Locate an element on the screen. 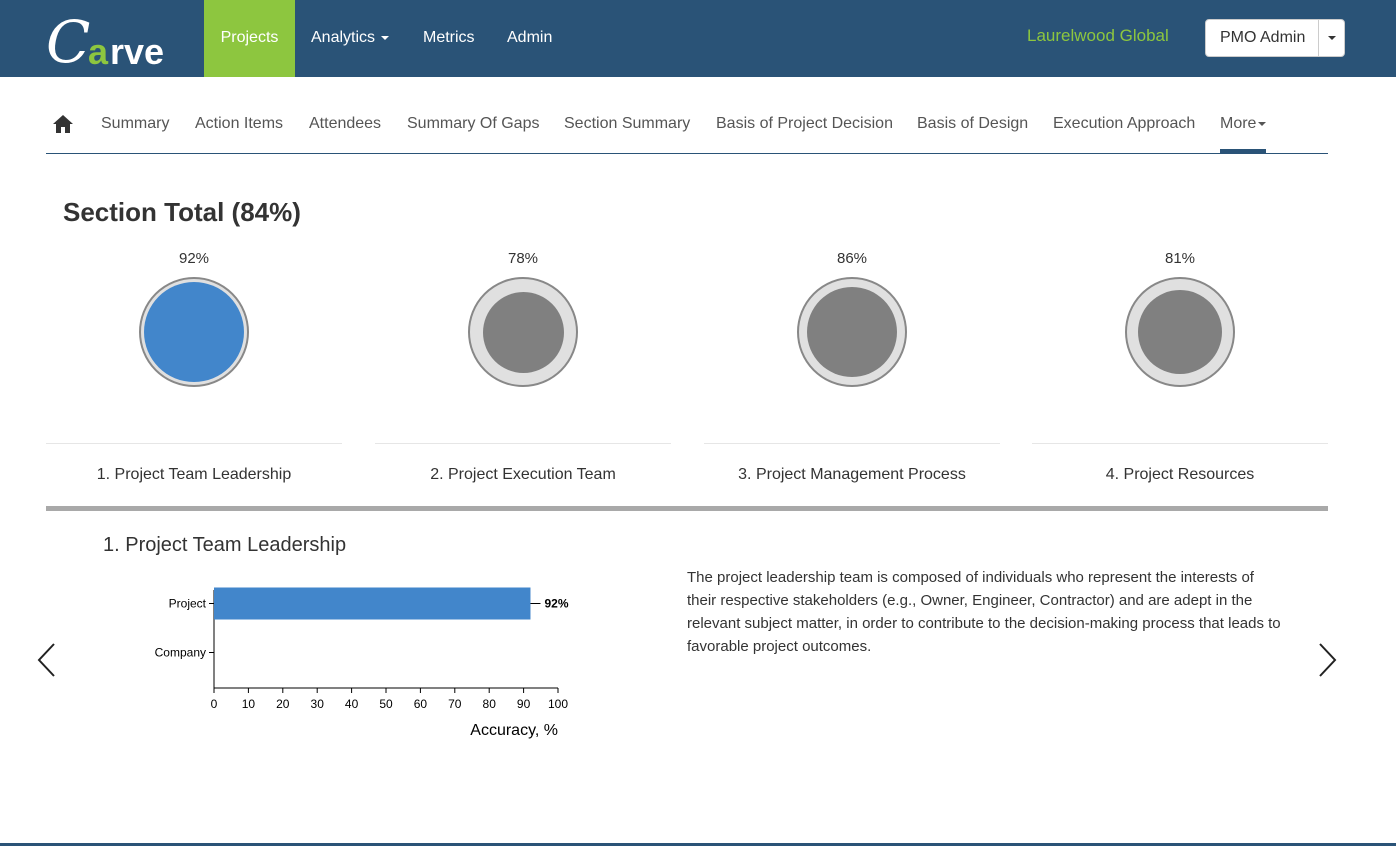 The image size is (1396, 846). y-tick-label: Company is located at coordinates (180, 653).